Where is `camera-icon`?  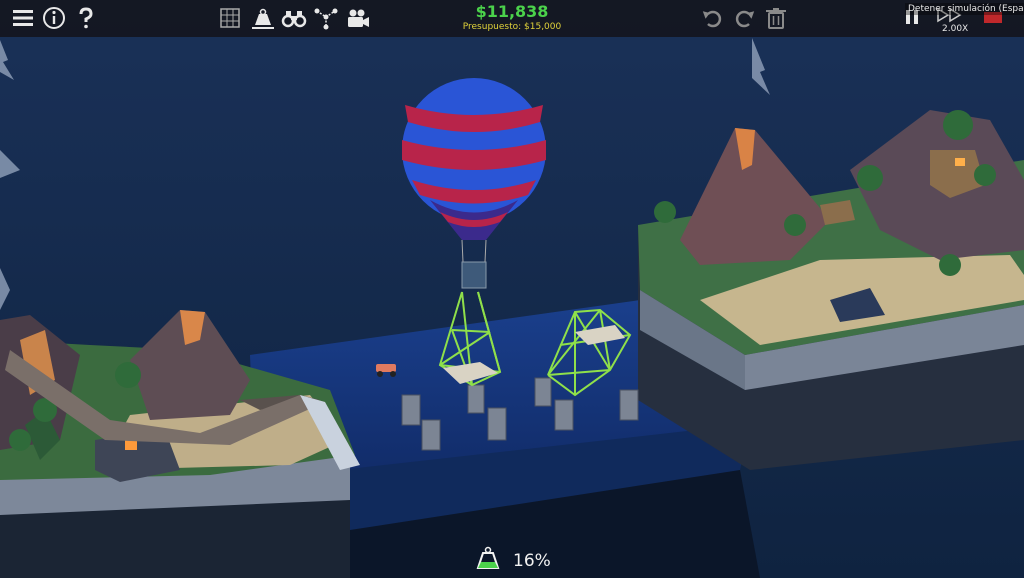 camera-icon is located at coordinates (358, 18).